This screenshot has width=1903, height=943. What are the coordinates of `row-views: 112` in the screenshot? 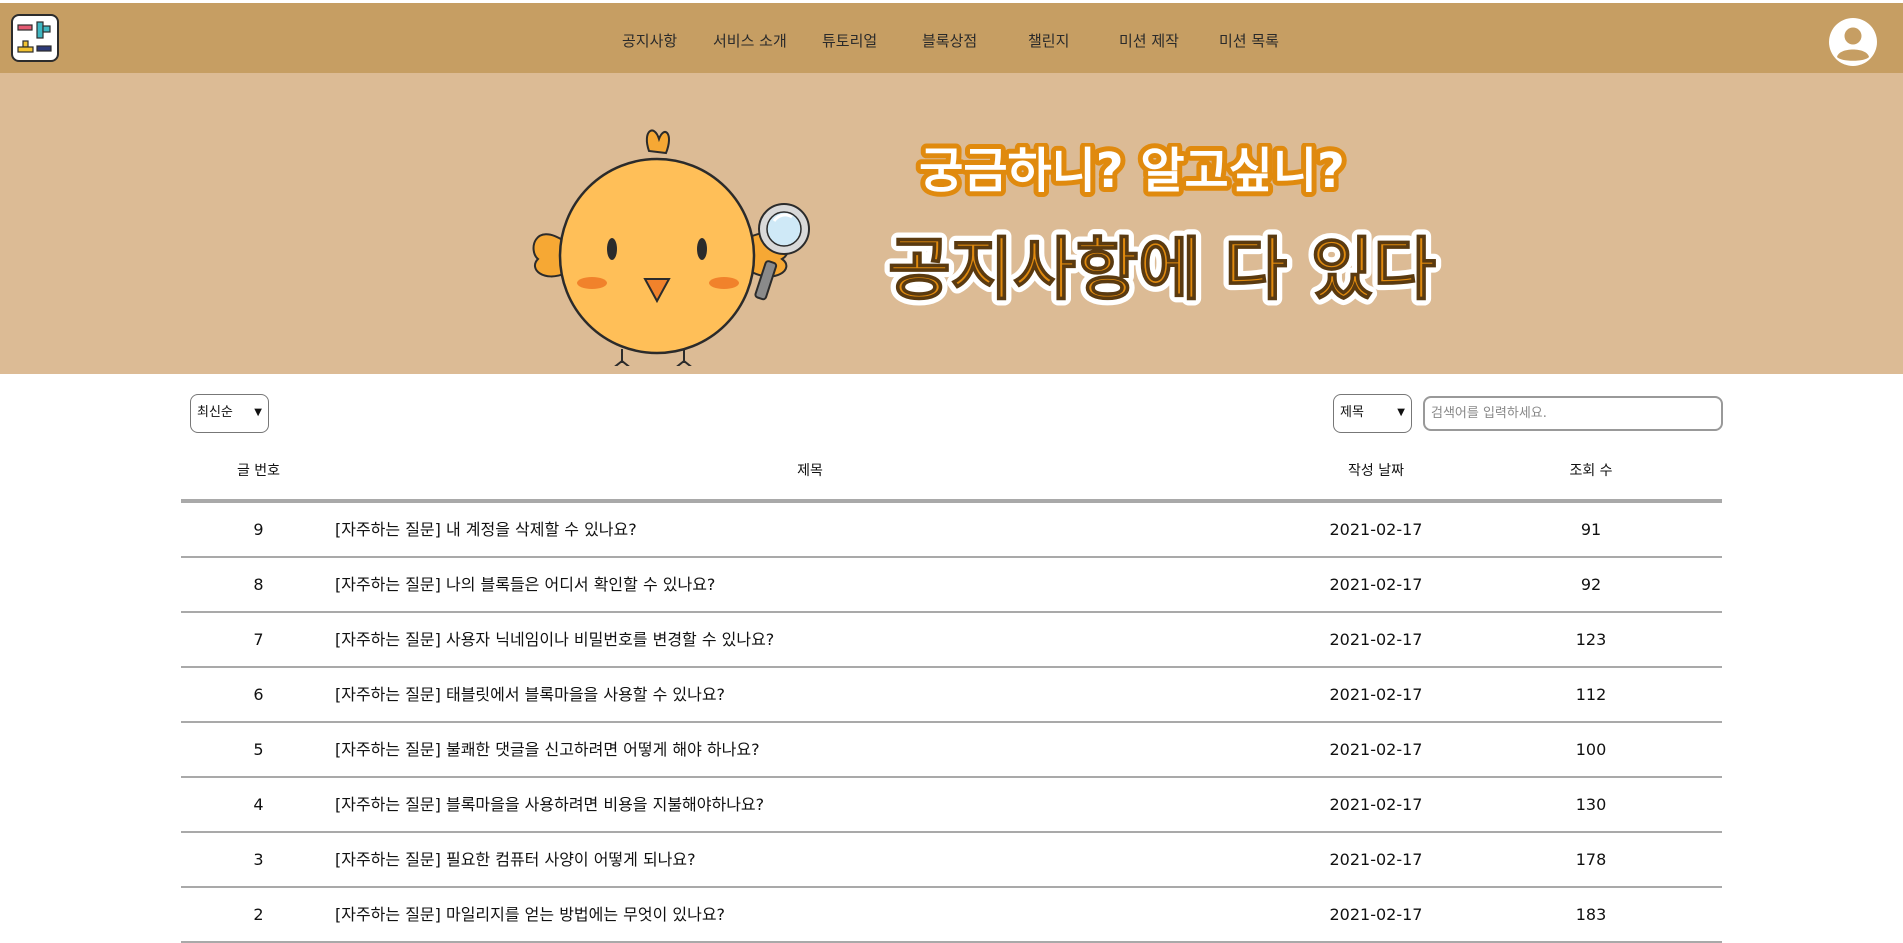 It's located at (1591, 694).